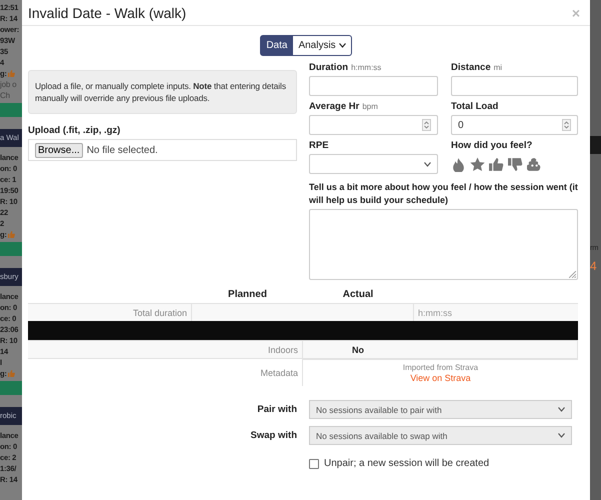  I want to click on poop-icon, so click(534, 164).